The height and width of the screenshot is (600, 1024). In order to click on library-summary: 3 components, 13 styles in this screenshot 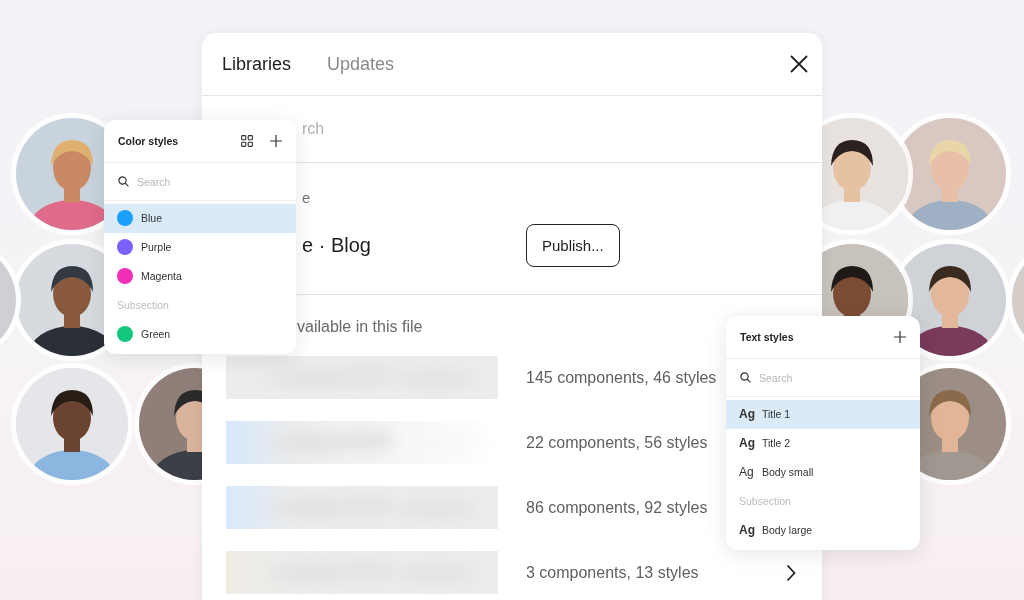, I will do `click(612, 572)`.